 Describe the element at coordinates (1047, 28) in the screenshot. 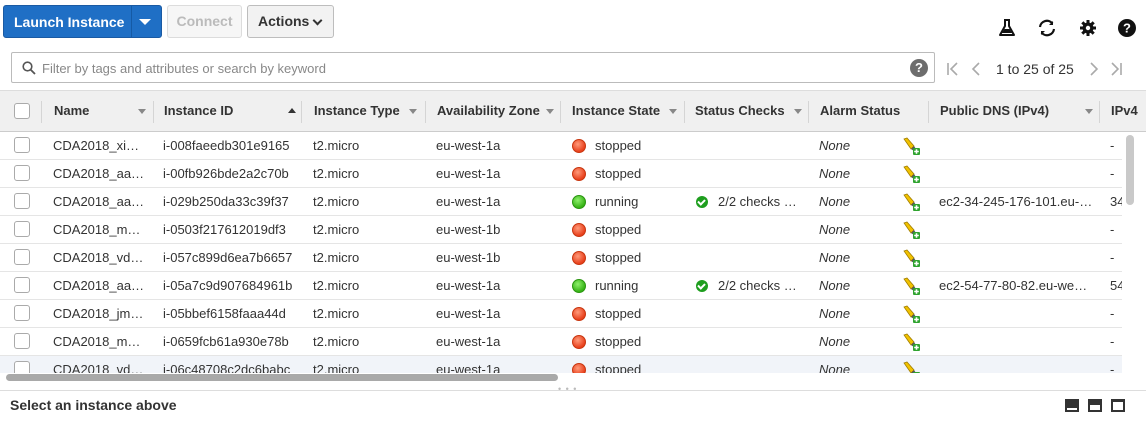

I see `refresh-icon` at that location.